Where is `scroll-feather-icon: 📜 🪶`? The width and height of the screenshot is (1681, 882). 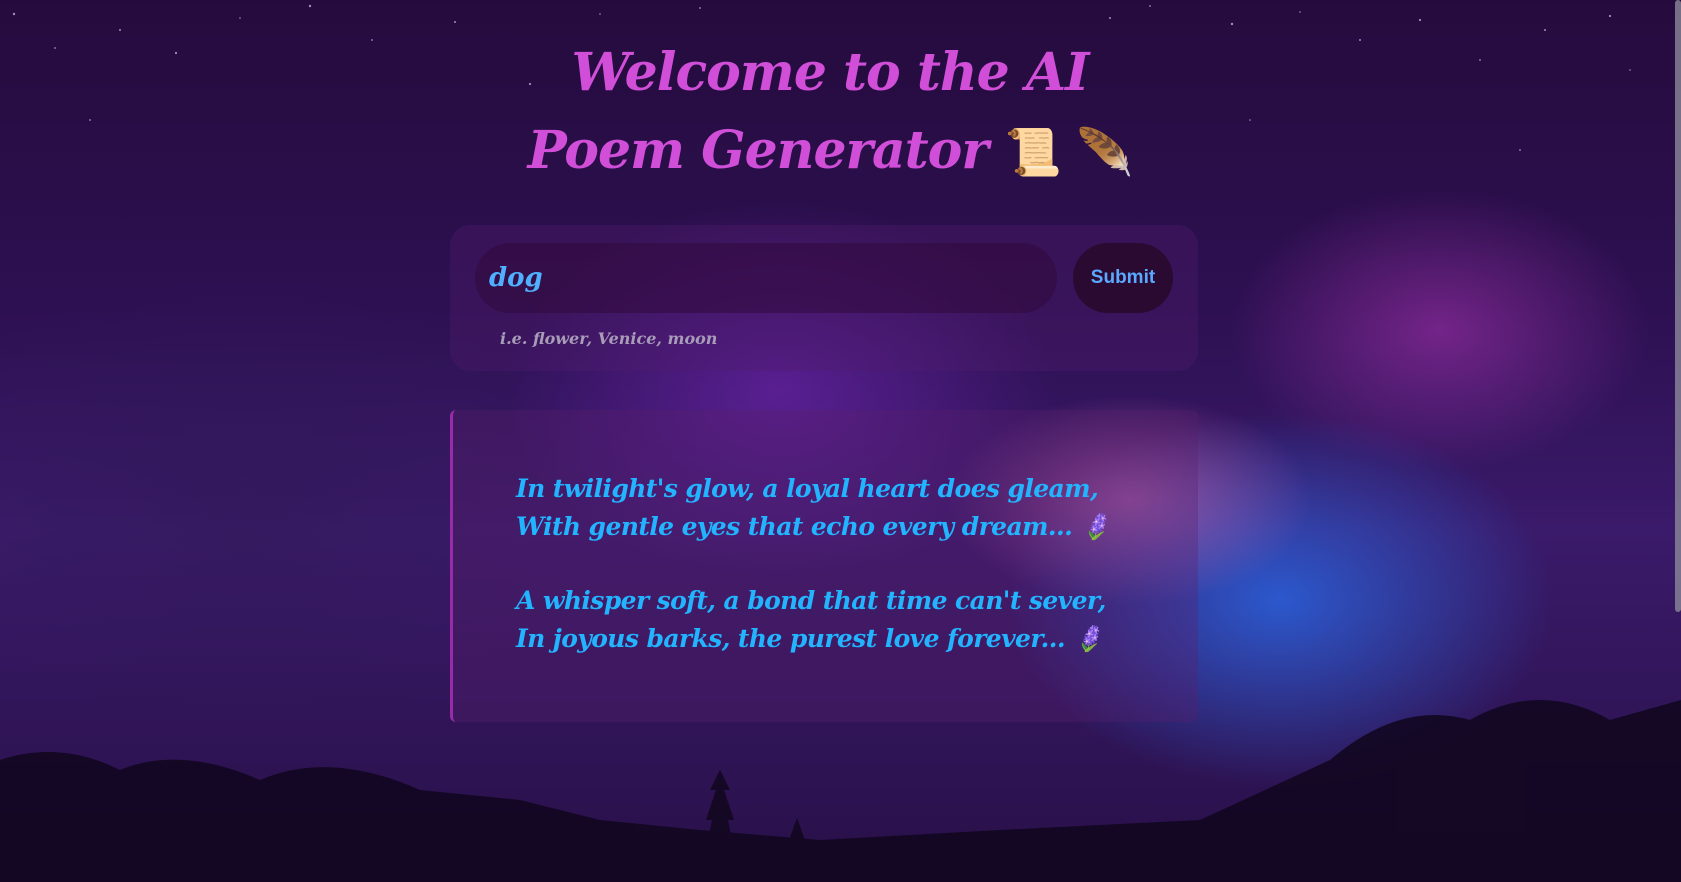 scroll-feather-icon: 📜 🪶 is located at coordinates (1069, 152).